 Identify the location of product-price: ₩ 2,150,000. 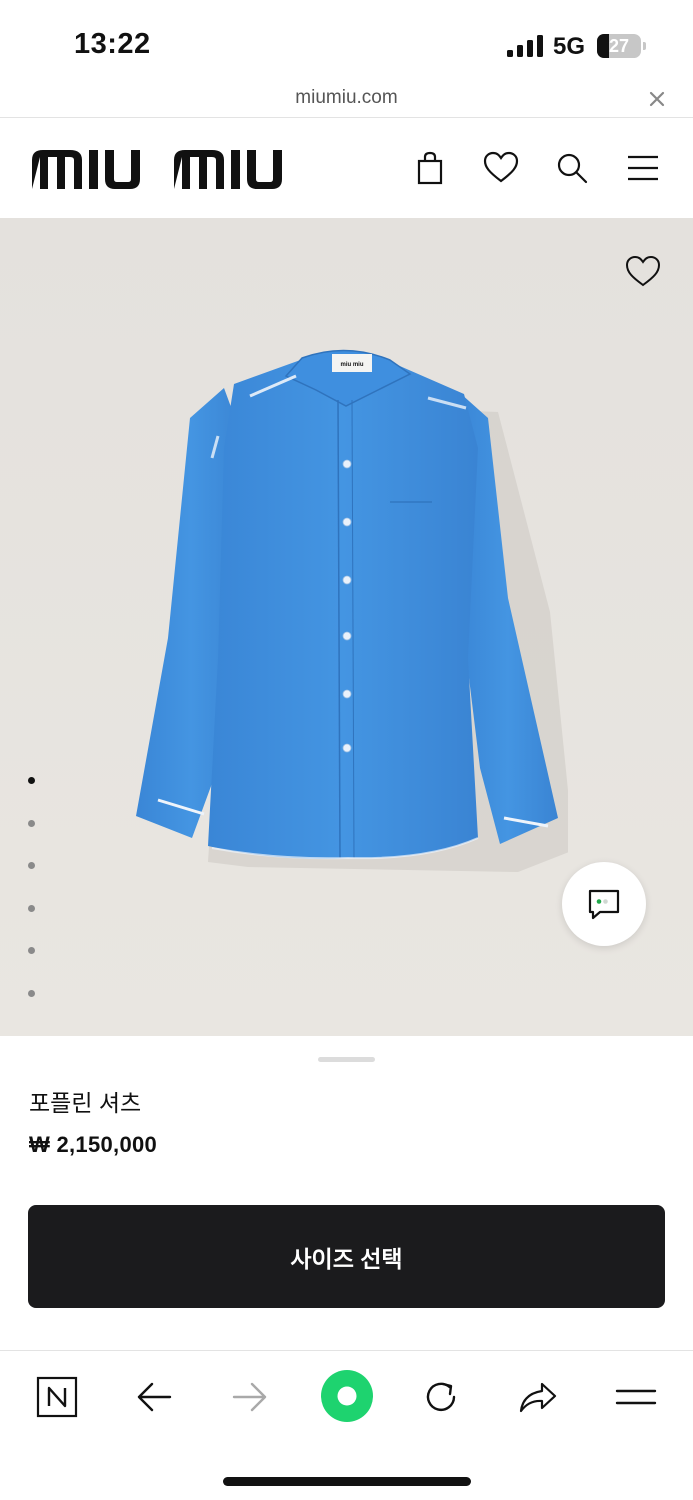
(93, 1144).